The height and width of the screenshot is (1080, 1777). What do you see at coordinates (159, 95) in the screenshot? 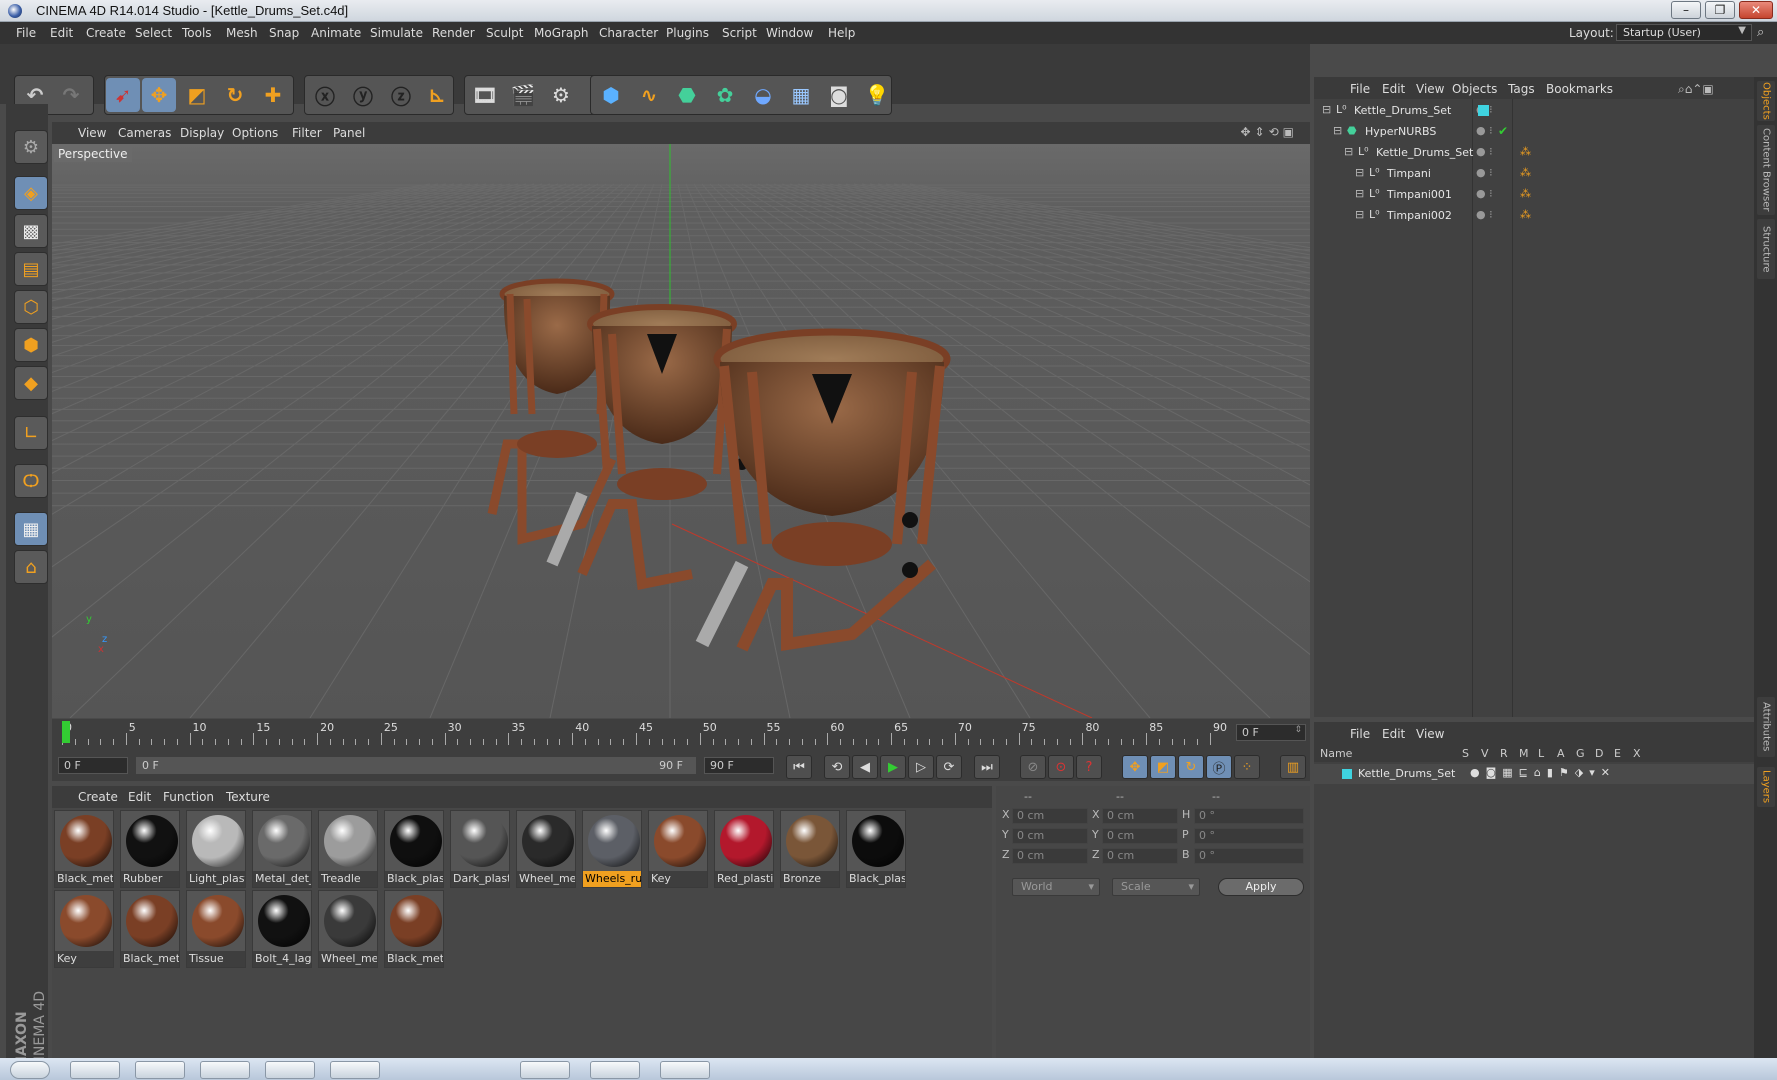
I see `move-icon: ✥` at bounding box center [159, 95].